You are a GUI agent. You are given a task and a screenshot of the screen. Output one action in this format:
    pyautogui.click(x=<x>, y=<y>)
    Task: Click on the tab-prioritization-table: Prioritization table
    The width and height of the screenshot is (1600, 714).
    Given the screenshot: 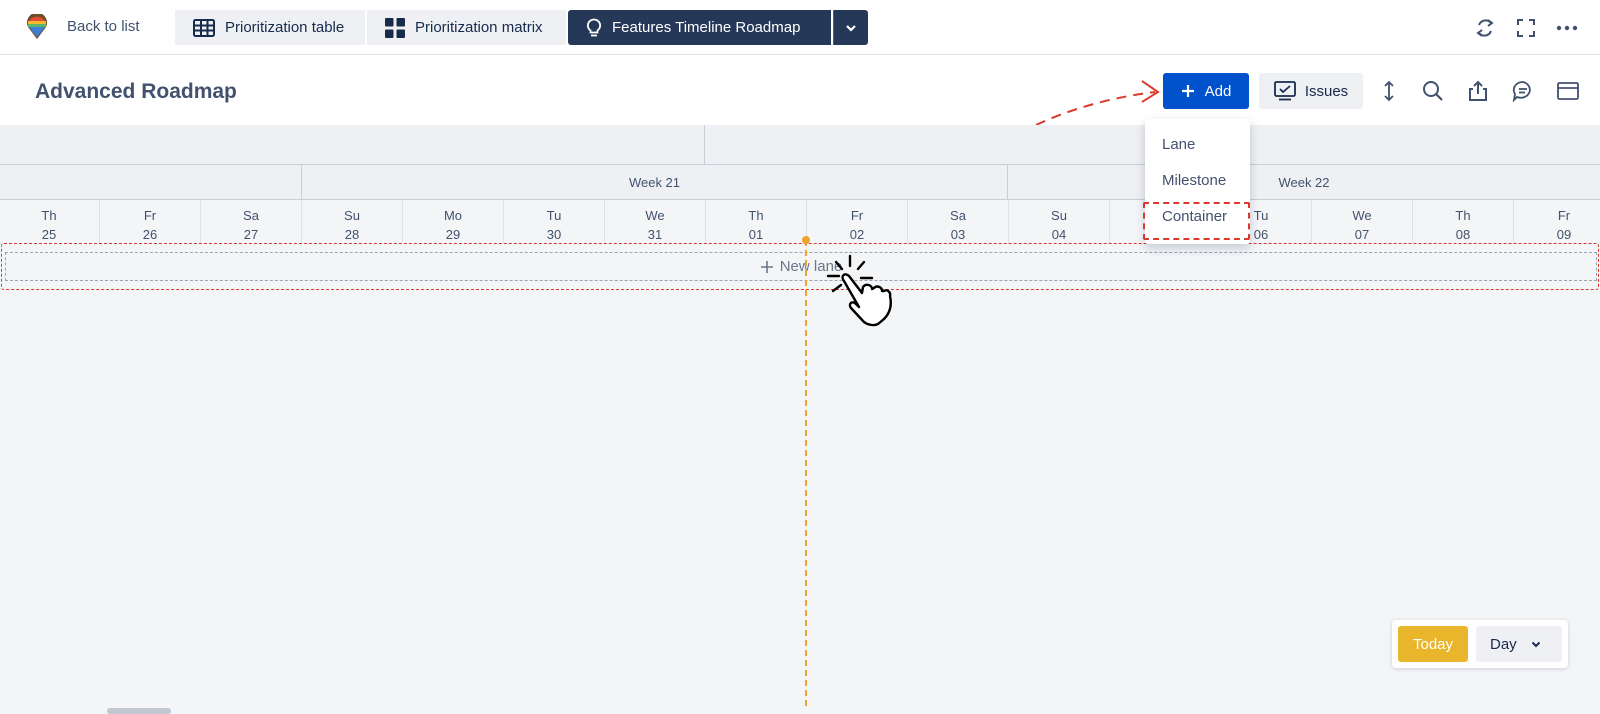 What is the action you would take?
    pyautogui.click(x=270, y=27)
    